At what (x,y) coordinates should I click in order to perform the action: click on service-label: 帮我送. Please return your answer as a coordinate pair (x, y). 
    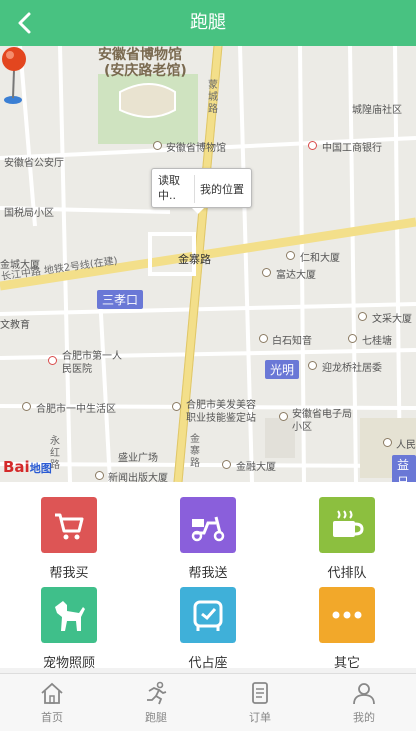
    Looking at the image, I should click on (208, 573).